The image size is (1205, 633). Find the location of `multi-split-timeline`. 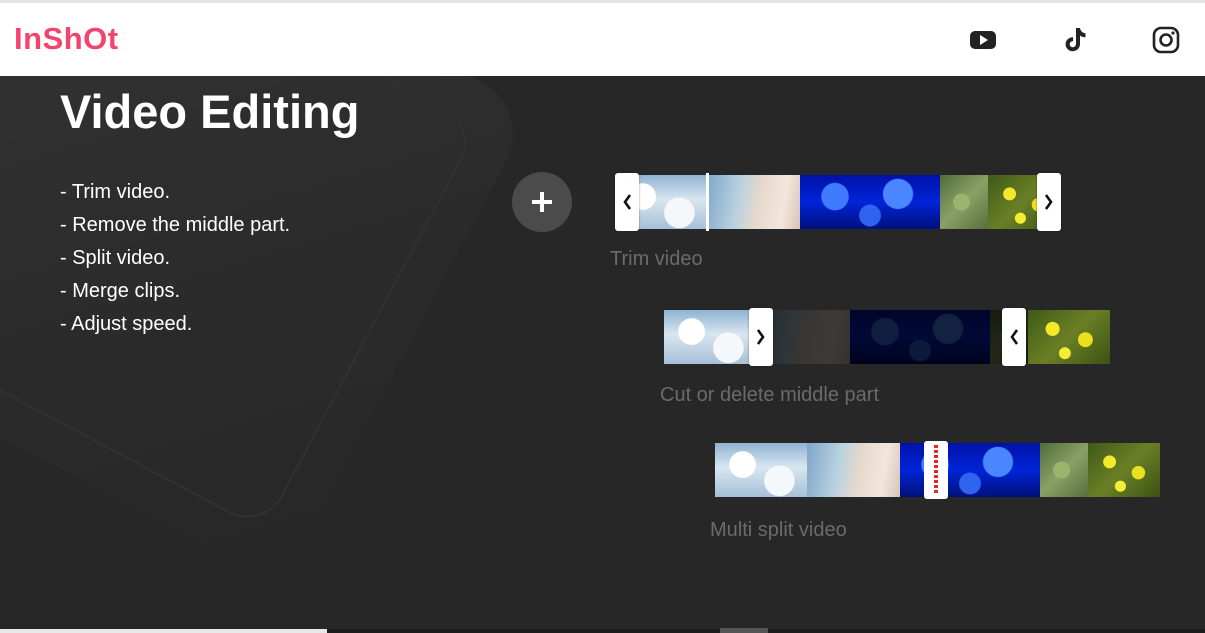

multi-split-timeline is located at coordinates (937, 470).